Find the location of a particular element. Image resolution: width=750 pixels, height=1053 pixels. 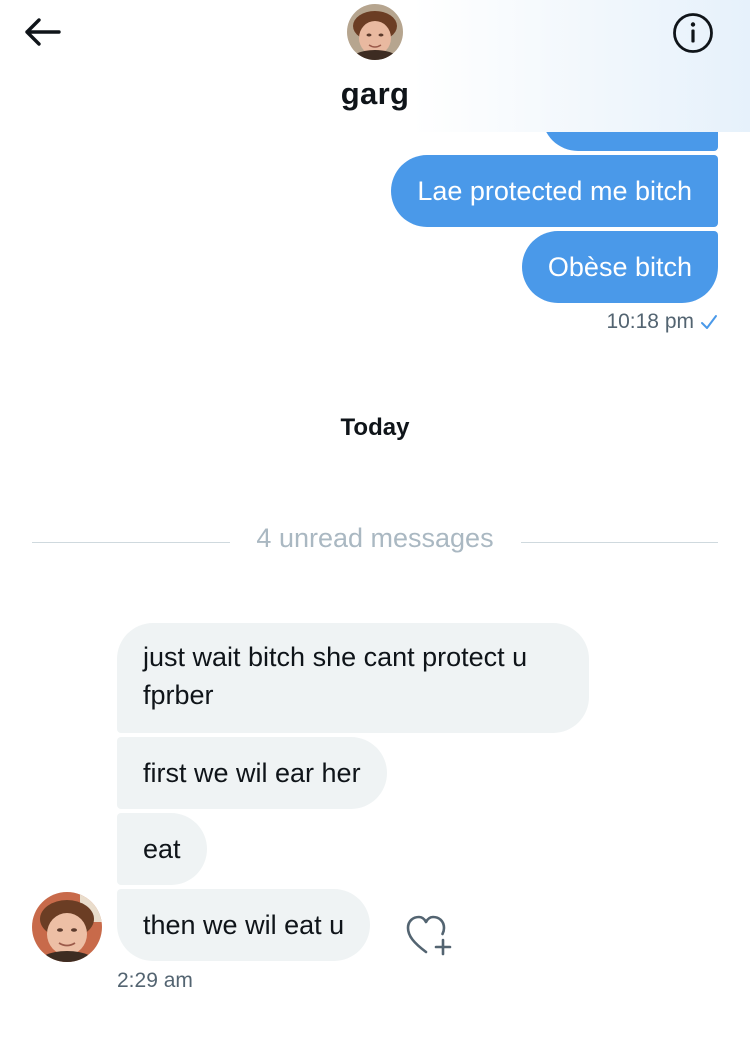

received-message-text: eat is located at coordinates (162, 849).